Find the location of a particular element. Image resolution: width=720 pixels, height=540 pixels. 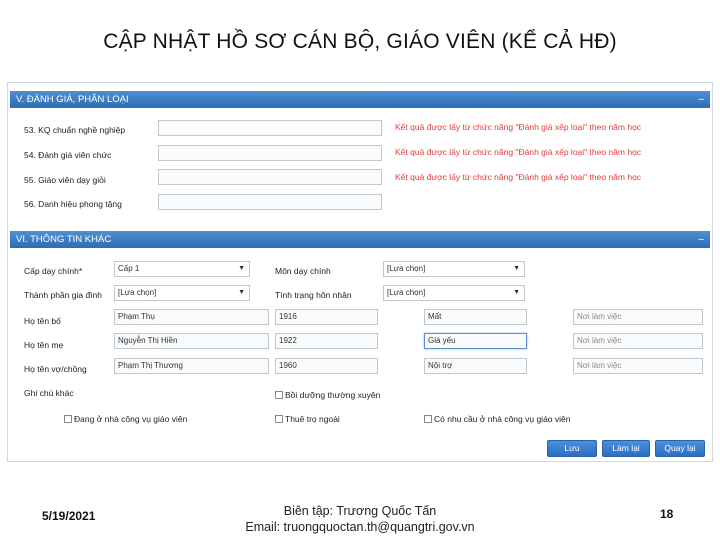

field-label: 54. Đánh giá viên chức is located at coordinates (68, 155).